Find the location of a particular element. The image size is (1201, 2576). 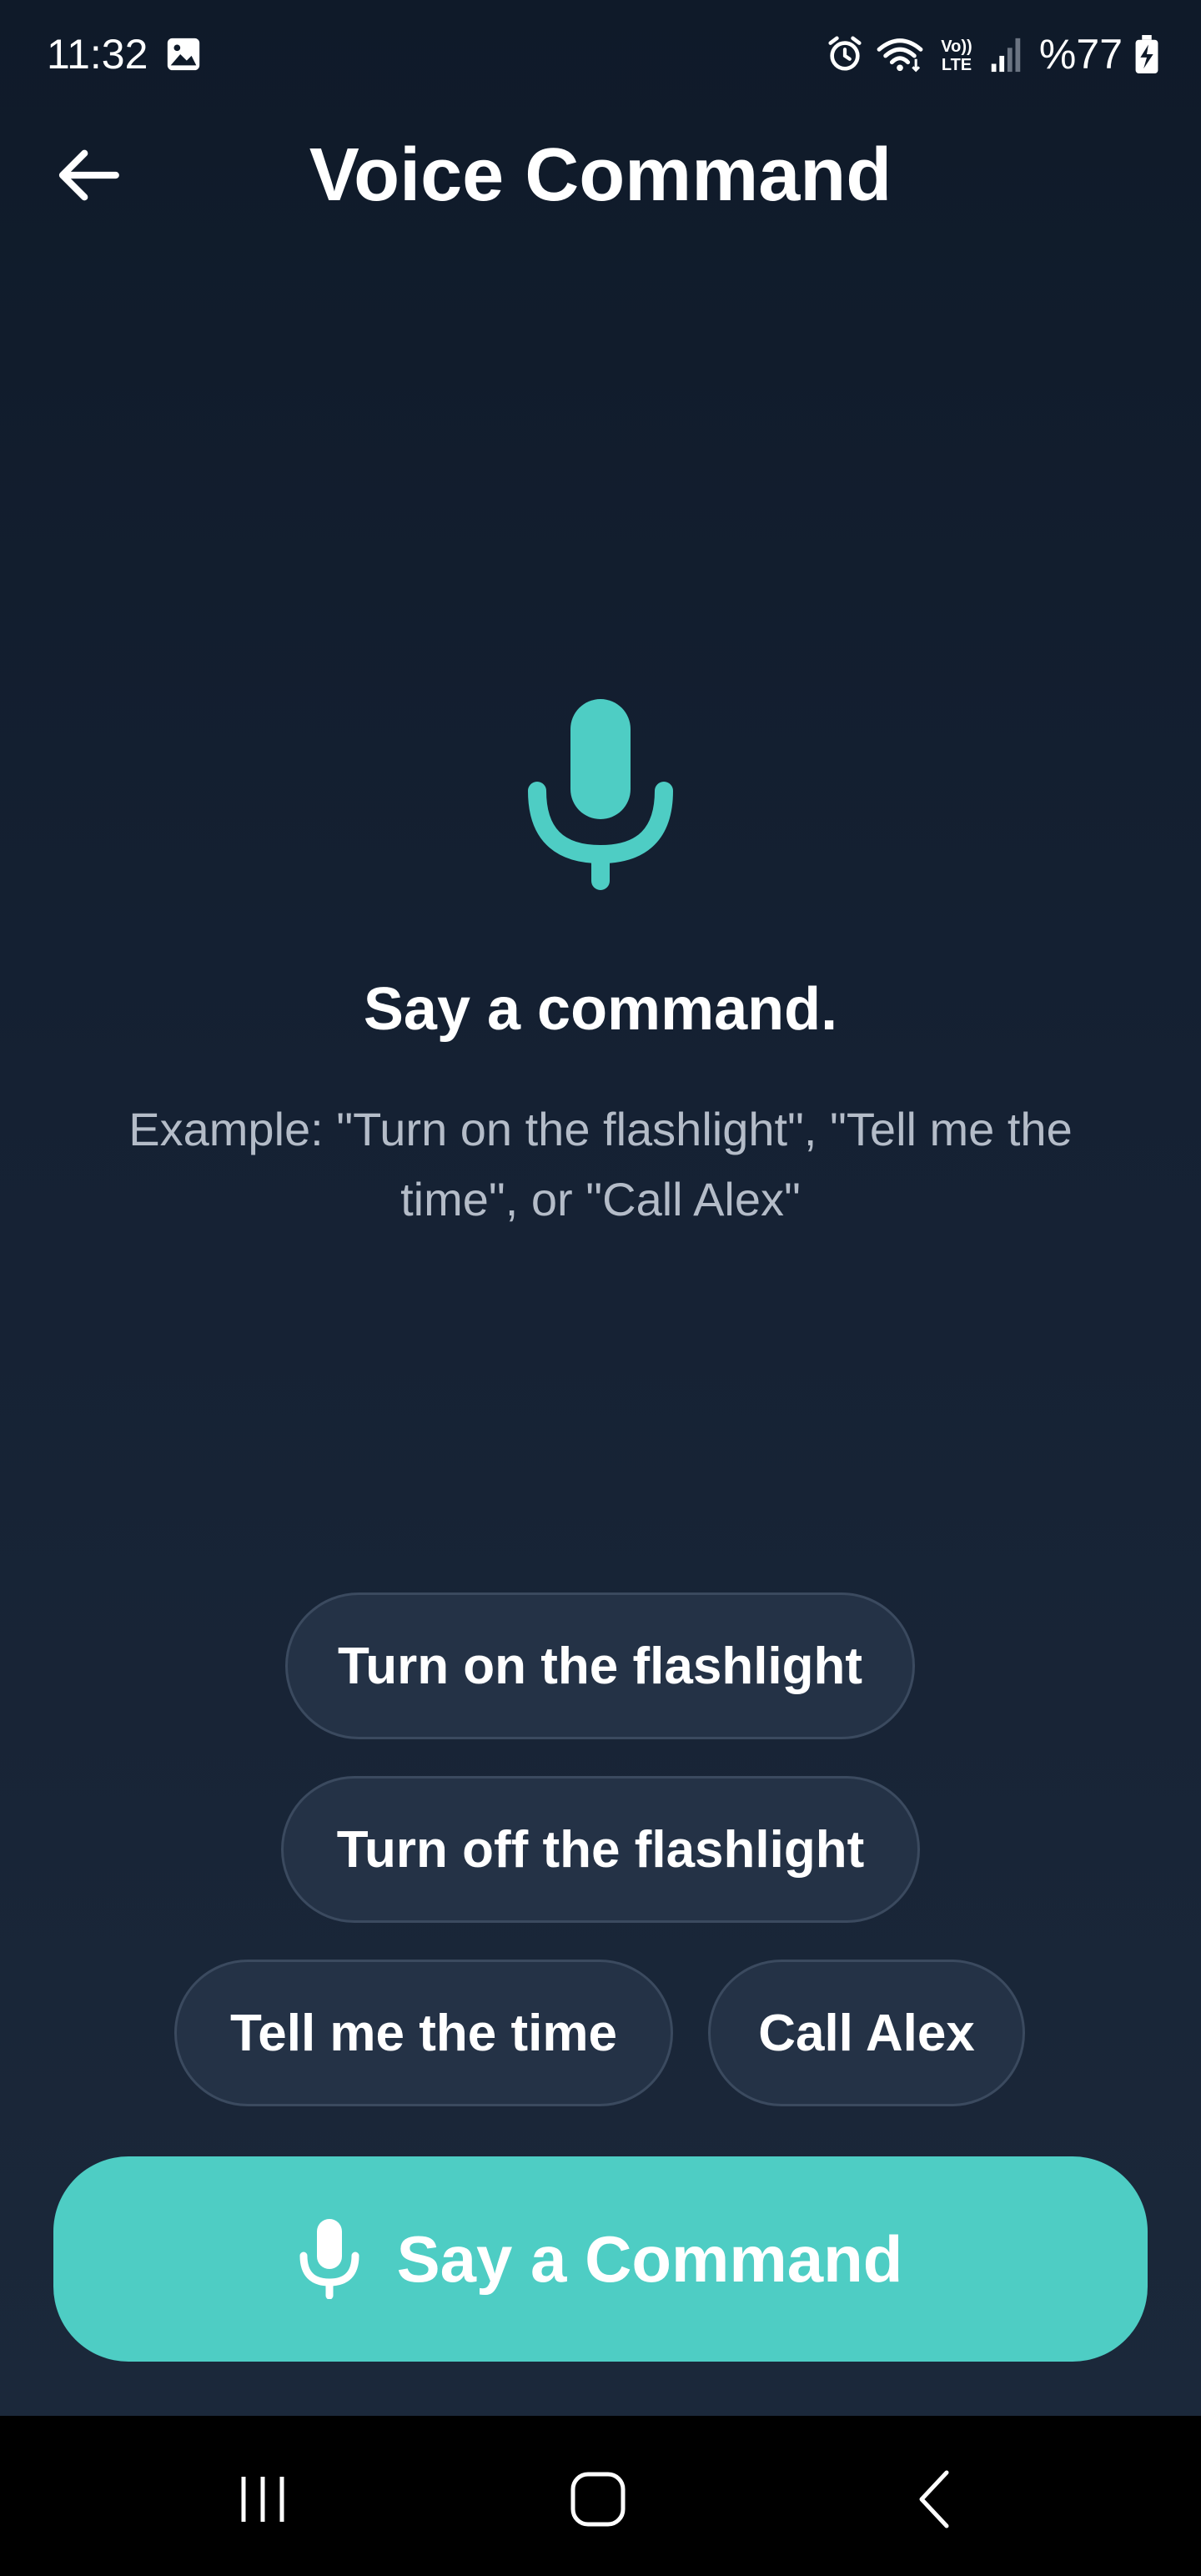

battery-level: %77 is located at coordinates (1080, 54).